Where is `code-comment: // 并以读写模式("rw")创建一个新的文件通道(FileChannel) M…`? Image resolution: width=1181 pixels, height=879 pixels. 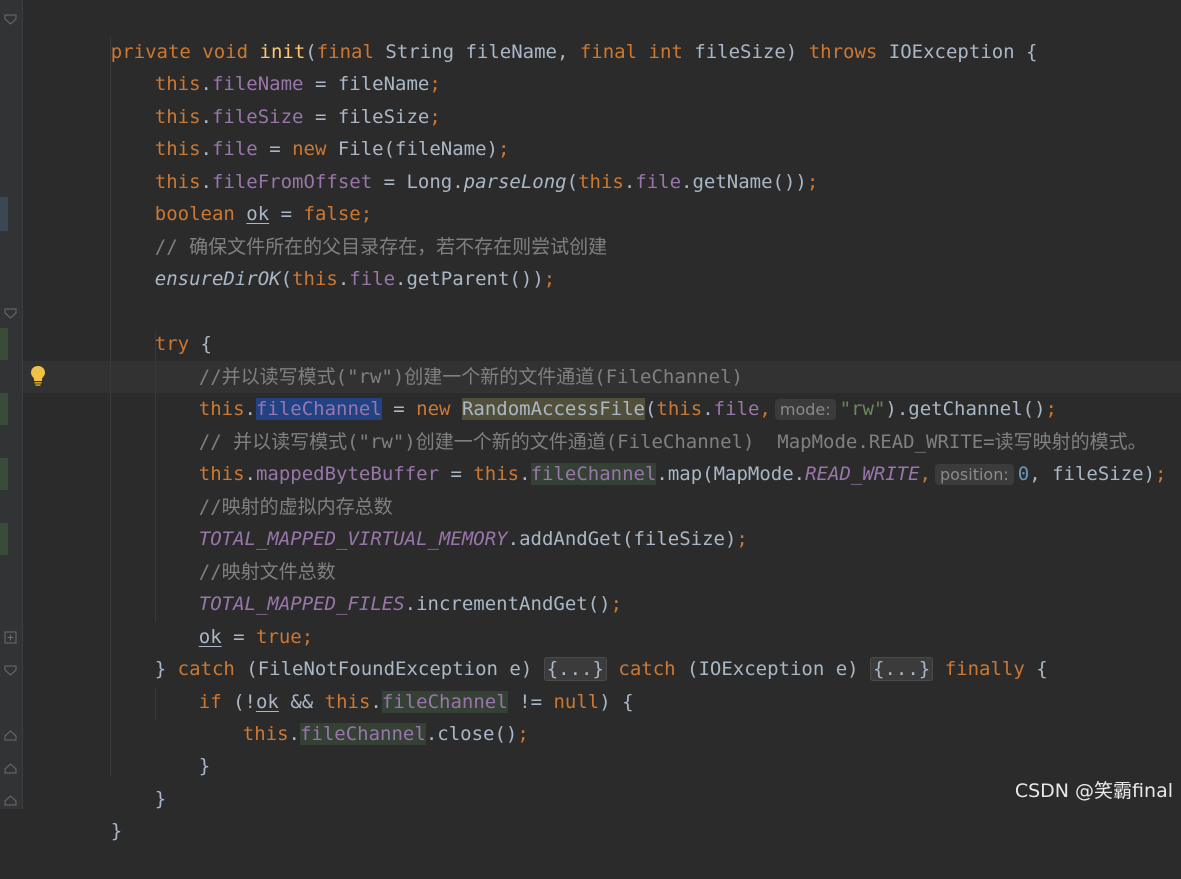 code-comment: // 并以读写模式("rw")创建一个新的文件通道(FileChannel) M… is located at coordinates (672, 442).